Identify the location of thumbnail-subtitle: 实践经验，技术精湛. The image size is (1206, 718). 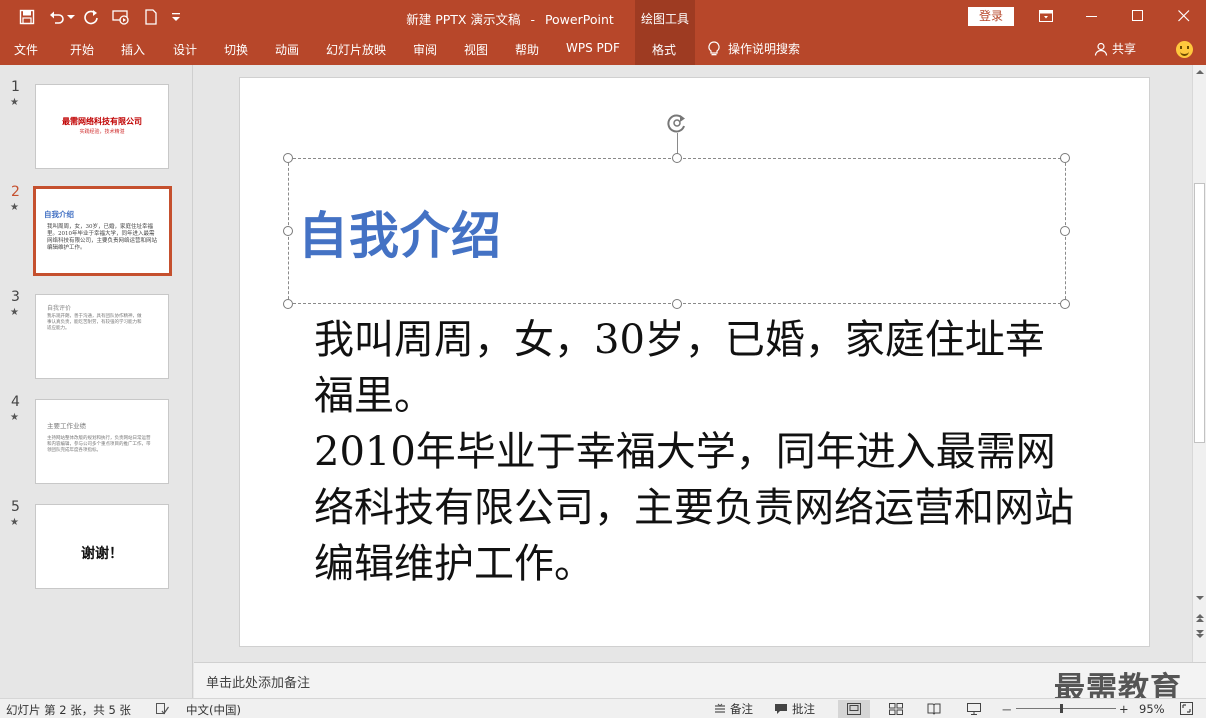
(102, 132).